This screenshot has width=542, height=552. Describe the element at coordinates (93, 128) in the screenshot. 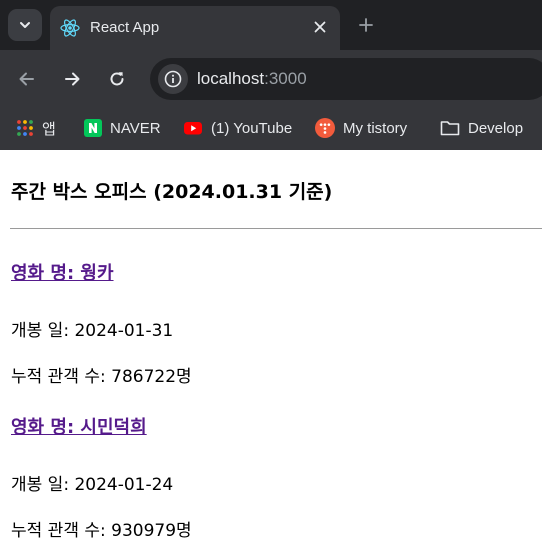

I see `naver-logo-icon` at that location.